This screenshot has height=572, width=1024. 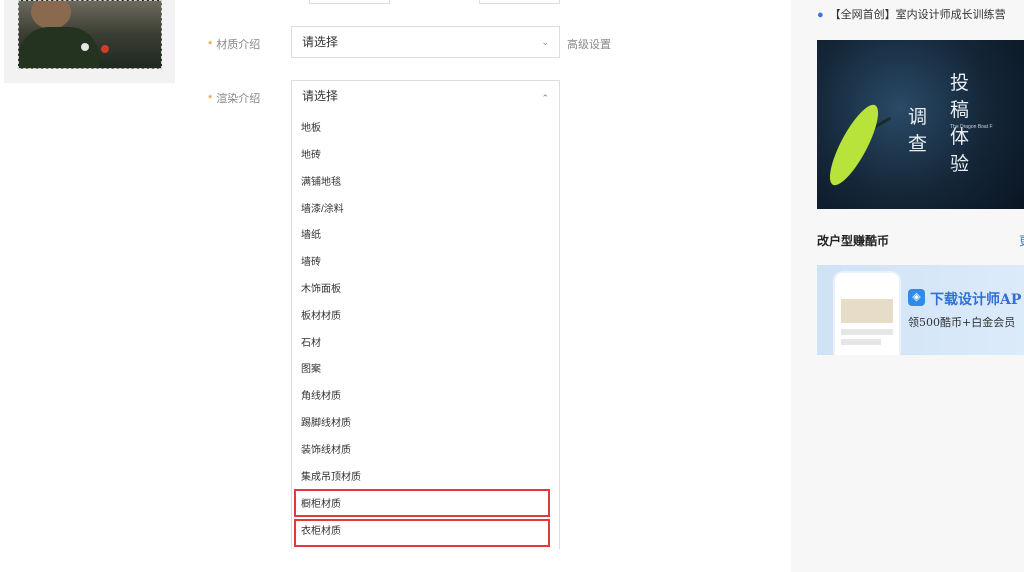 I want to click on section-title: 改户型赚酷币, so click(x=853, y=241).